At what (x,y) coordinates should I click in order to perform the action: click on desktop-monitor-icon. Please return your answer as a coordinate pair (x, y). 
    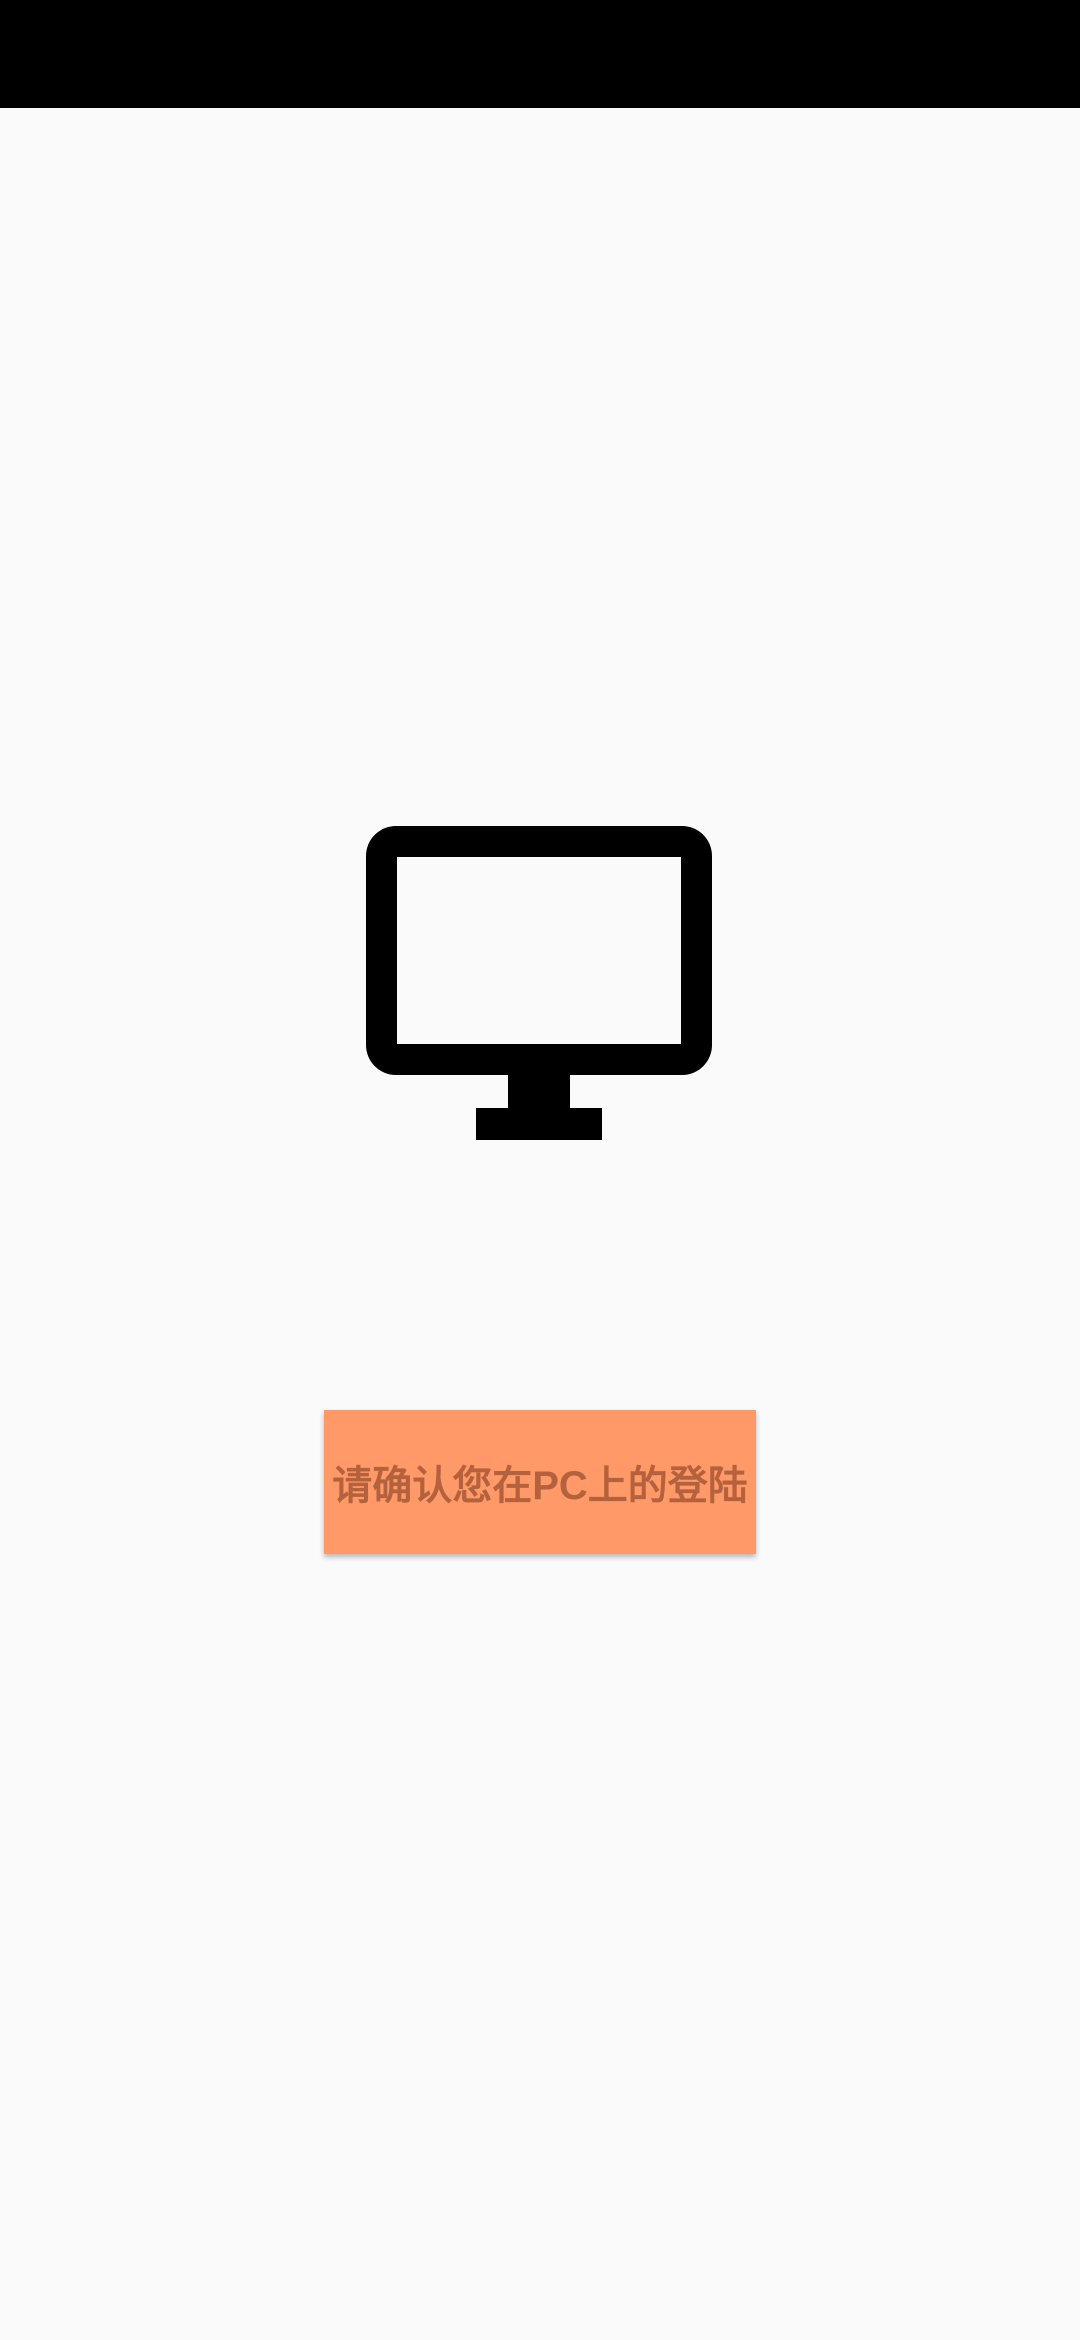
    Looking at the image, I should click on (539, 983).